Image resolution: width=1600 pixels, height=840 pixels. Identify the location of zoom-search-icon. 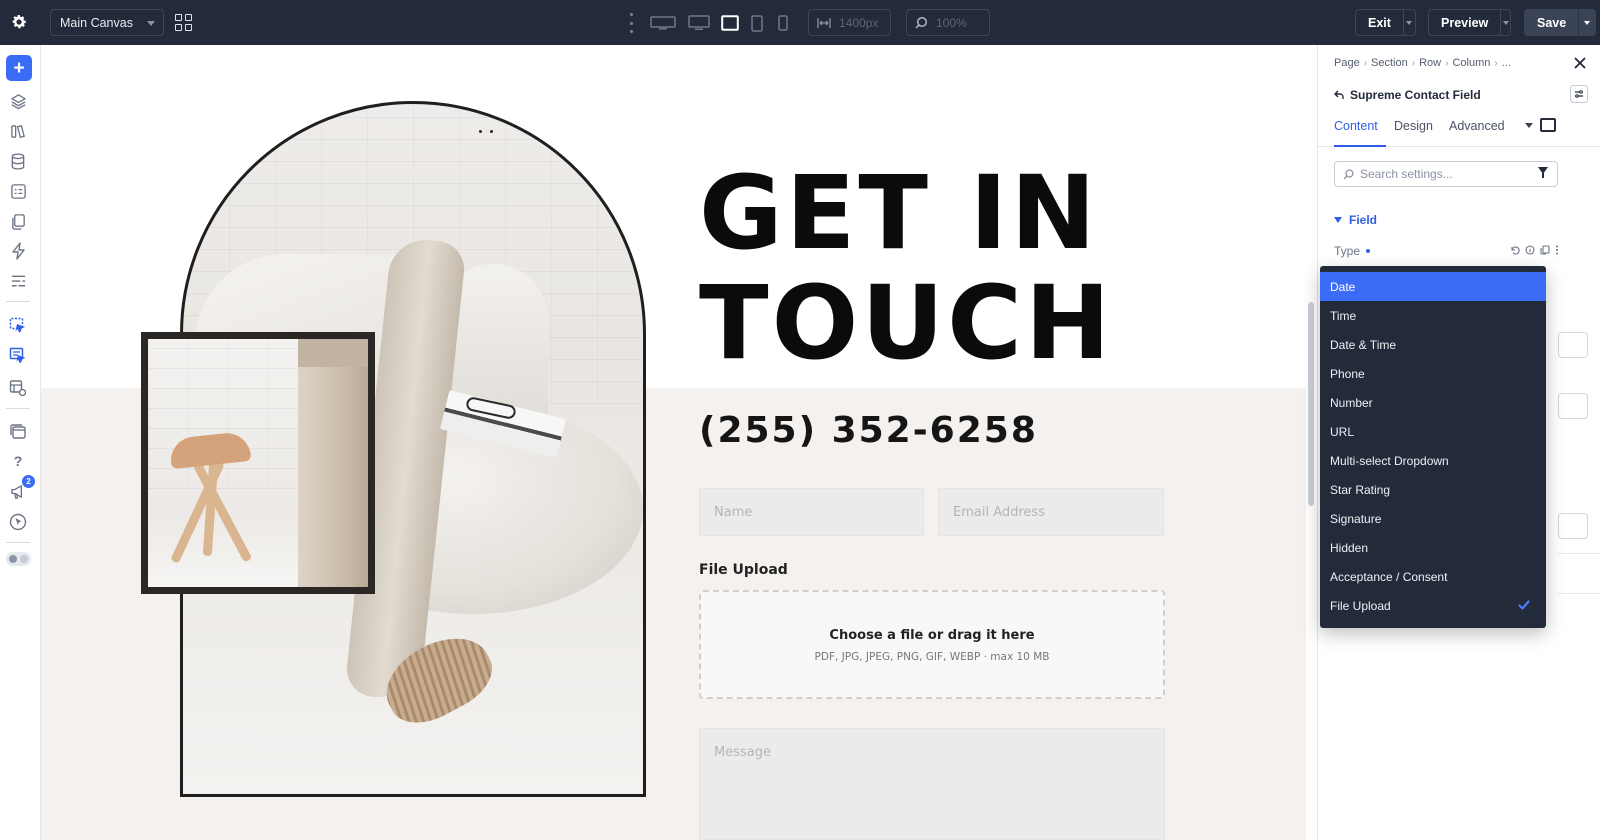
(921, 22).